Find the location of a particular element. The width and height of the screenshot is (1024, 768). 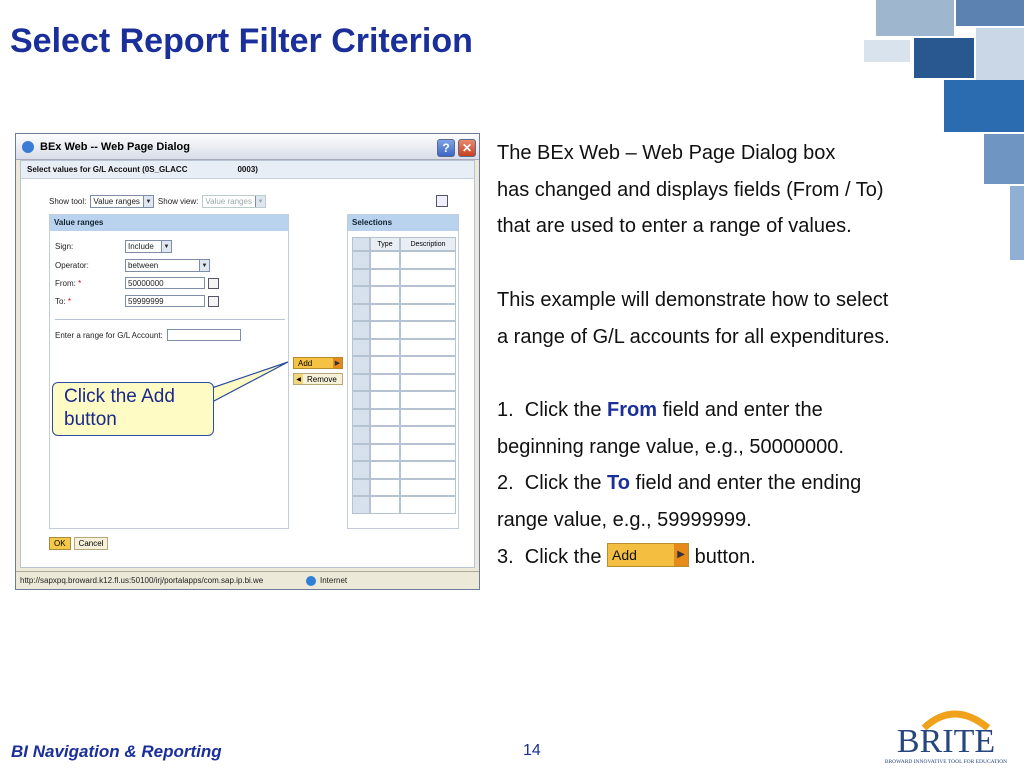

show-view-value: Value ranges is located at coordinates (228, 201).